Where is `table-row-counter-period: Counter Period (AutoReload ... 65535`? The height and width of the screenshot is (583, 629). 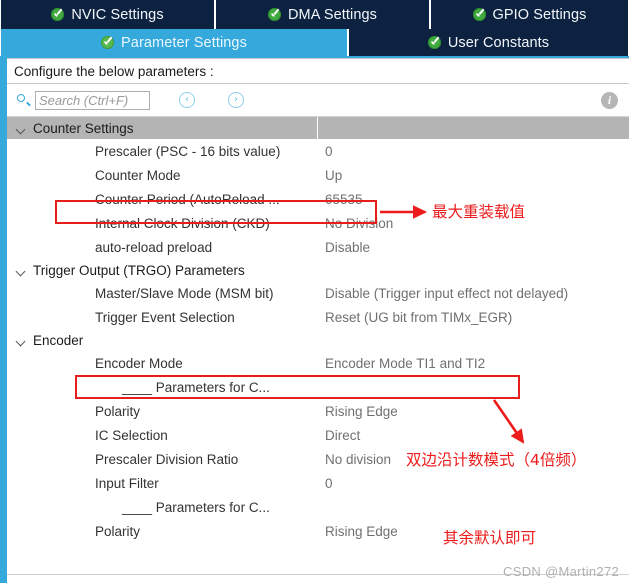
table-row-counter-period: Counter Period (AutoReload ... 65535 is located at coordinates (318, 199).